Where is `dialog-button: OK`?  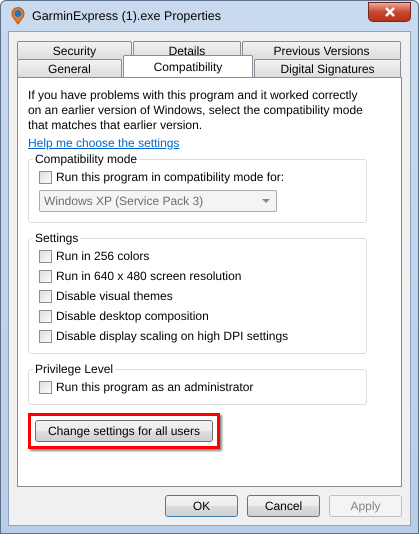
dialog-button: OK is located at coordinates (201, 506).